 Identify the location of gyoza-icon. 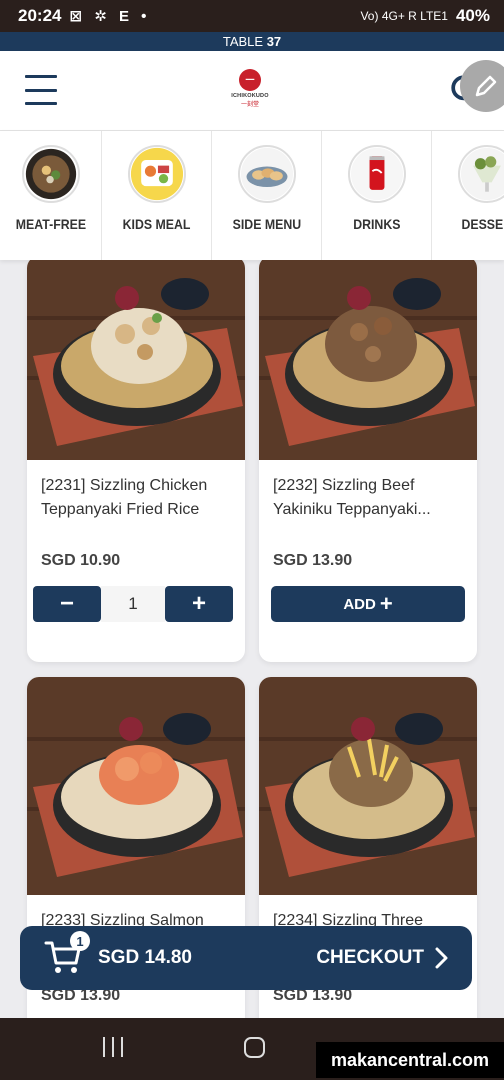
(266, 174).